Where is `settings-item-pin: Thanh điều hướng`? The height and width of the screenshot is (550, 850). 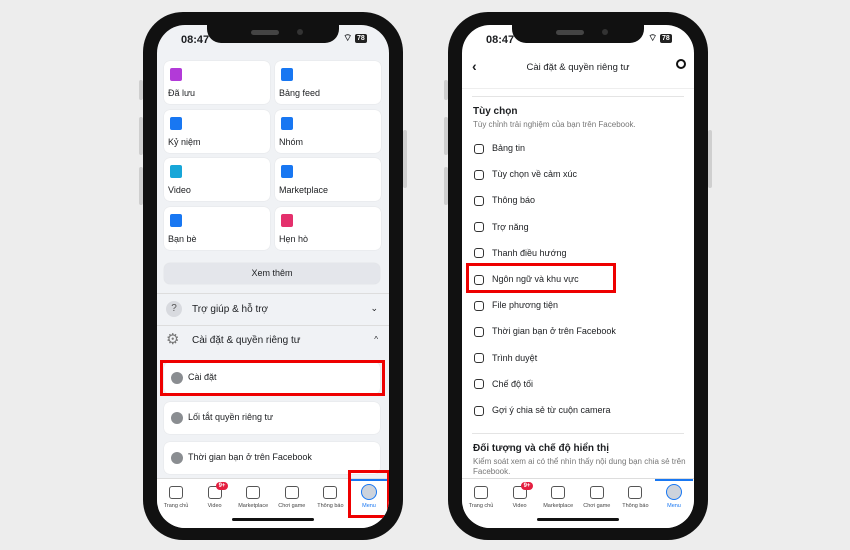
settings-item-pin: Thanh điều hướng is located at coordinates (520, 253).